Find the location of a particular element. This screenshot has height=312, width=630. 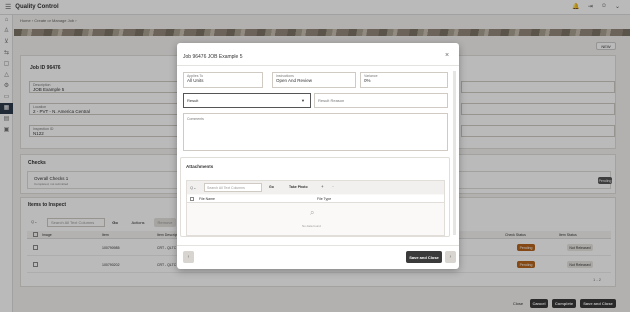

result-select: Result ▼ is located at coordinates (247, 100).